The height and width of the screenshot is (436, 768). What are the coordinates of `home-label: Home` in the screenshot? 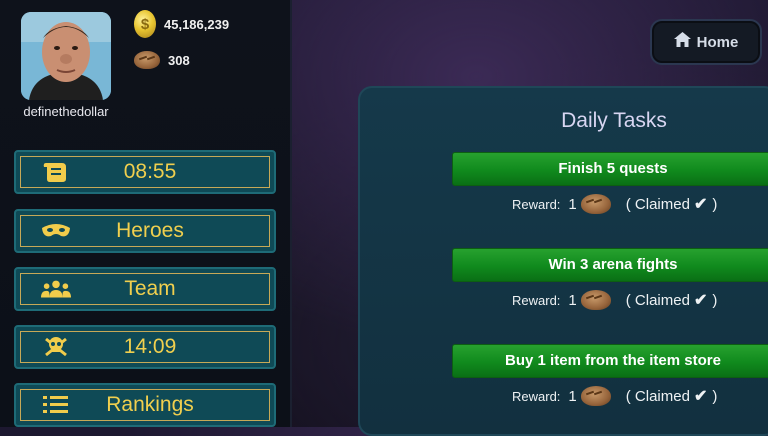 It's located at (717, 42).